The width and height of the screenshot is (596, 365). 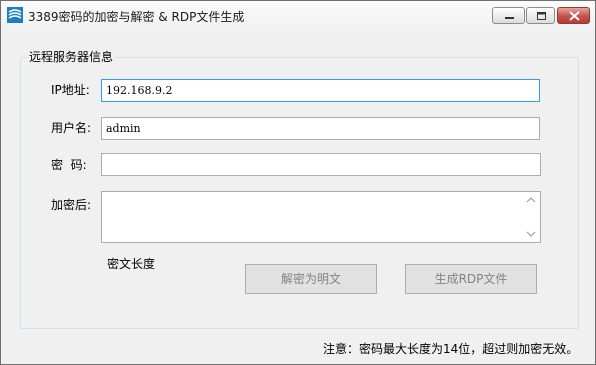 I want to click on close-icon, so click(x=574, y=16).